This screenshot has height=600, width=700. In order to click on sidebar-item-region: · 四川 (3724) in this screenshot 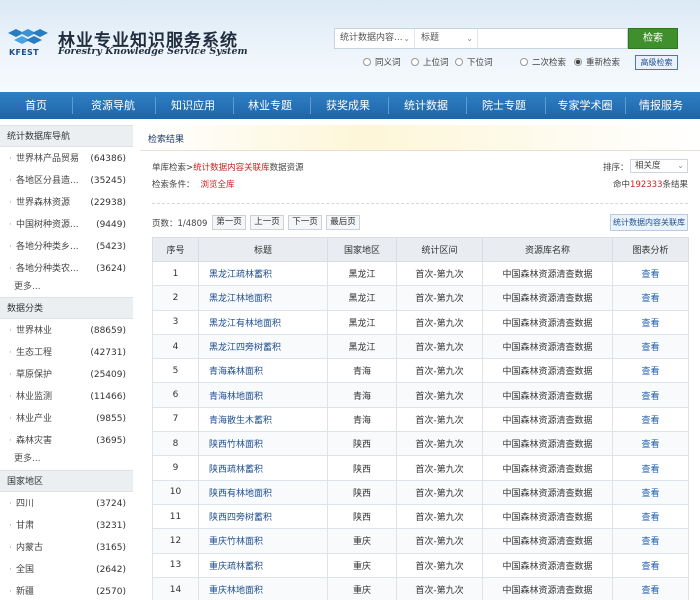, I will do `click(66, 504)`.